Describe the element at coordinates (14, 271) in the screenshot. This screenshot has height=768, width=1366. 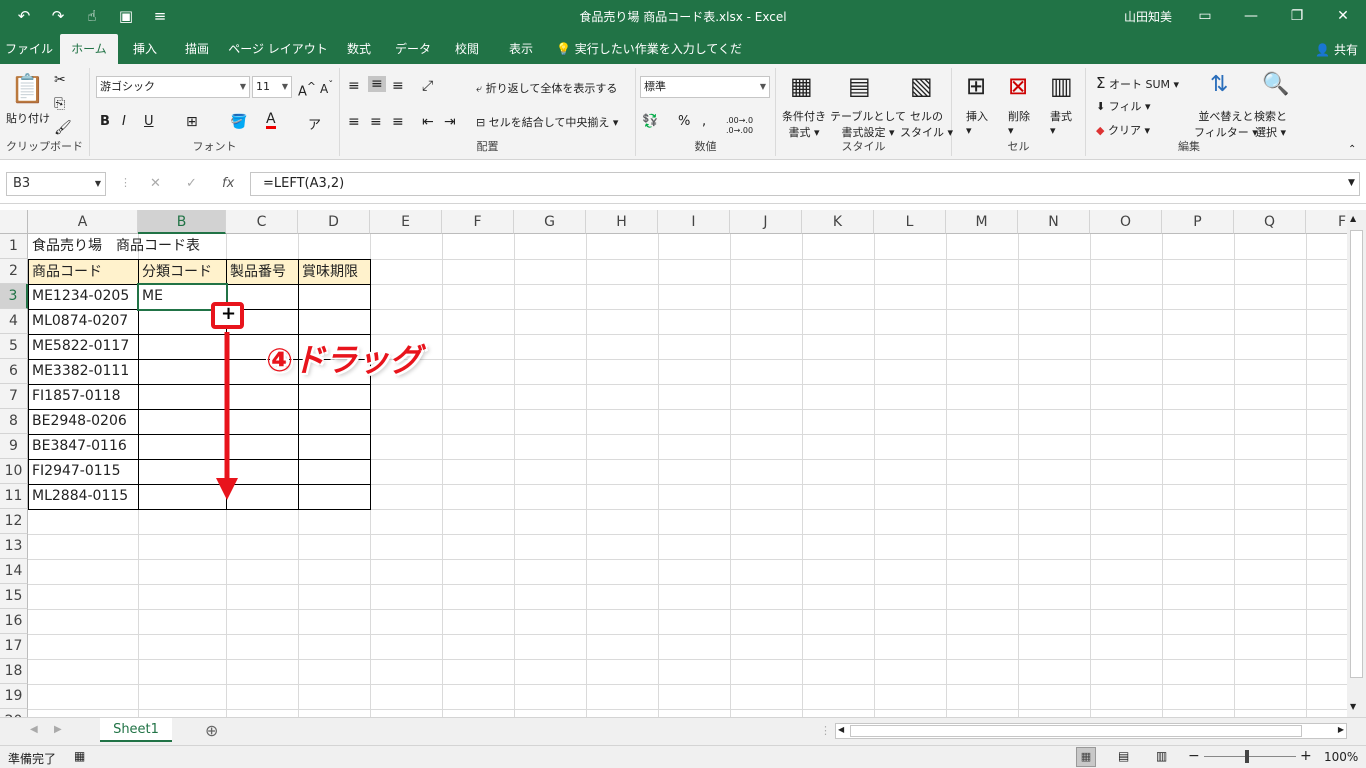
I see `row-header-2: 2` at that location.